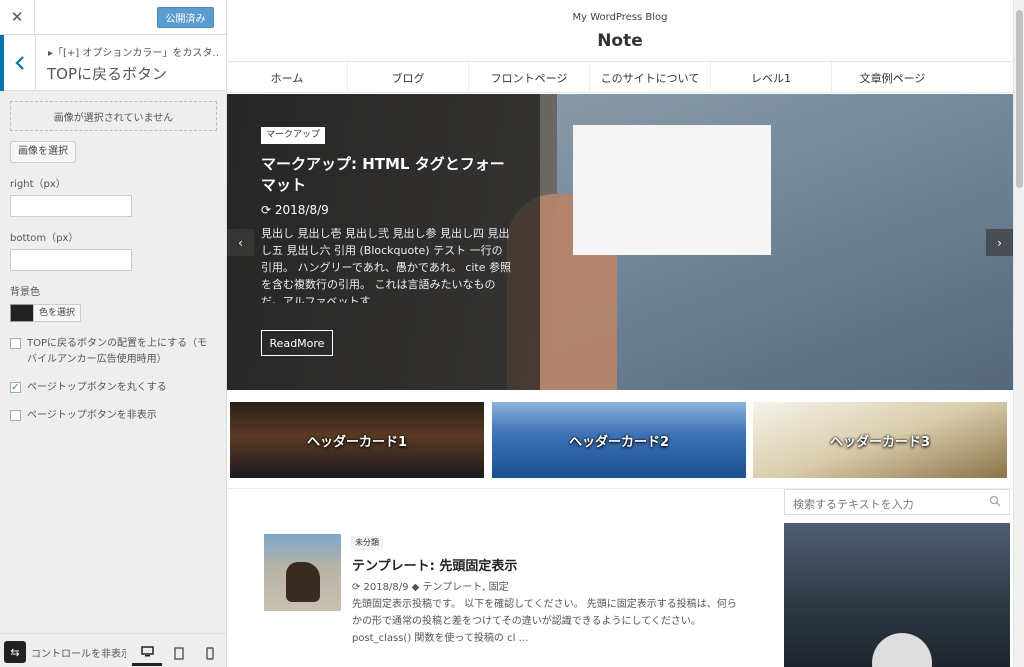 The image size is (1024, 667). What do you see at coordinates (38, 184) in the screenshot?
I see `right-label: right（px）` at bounding box center [38, 184].